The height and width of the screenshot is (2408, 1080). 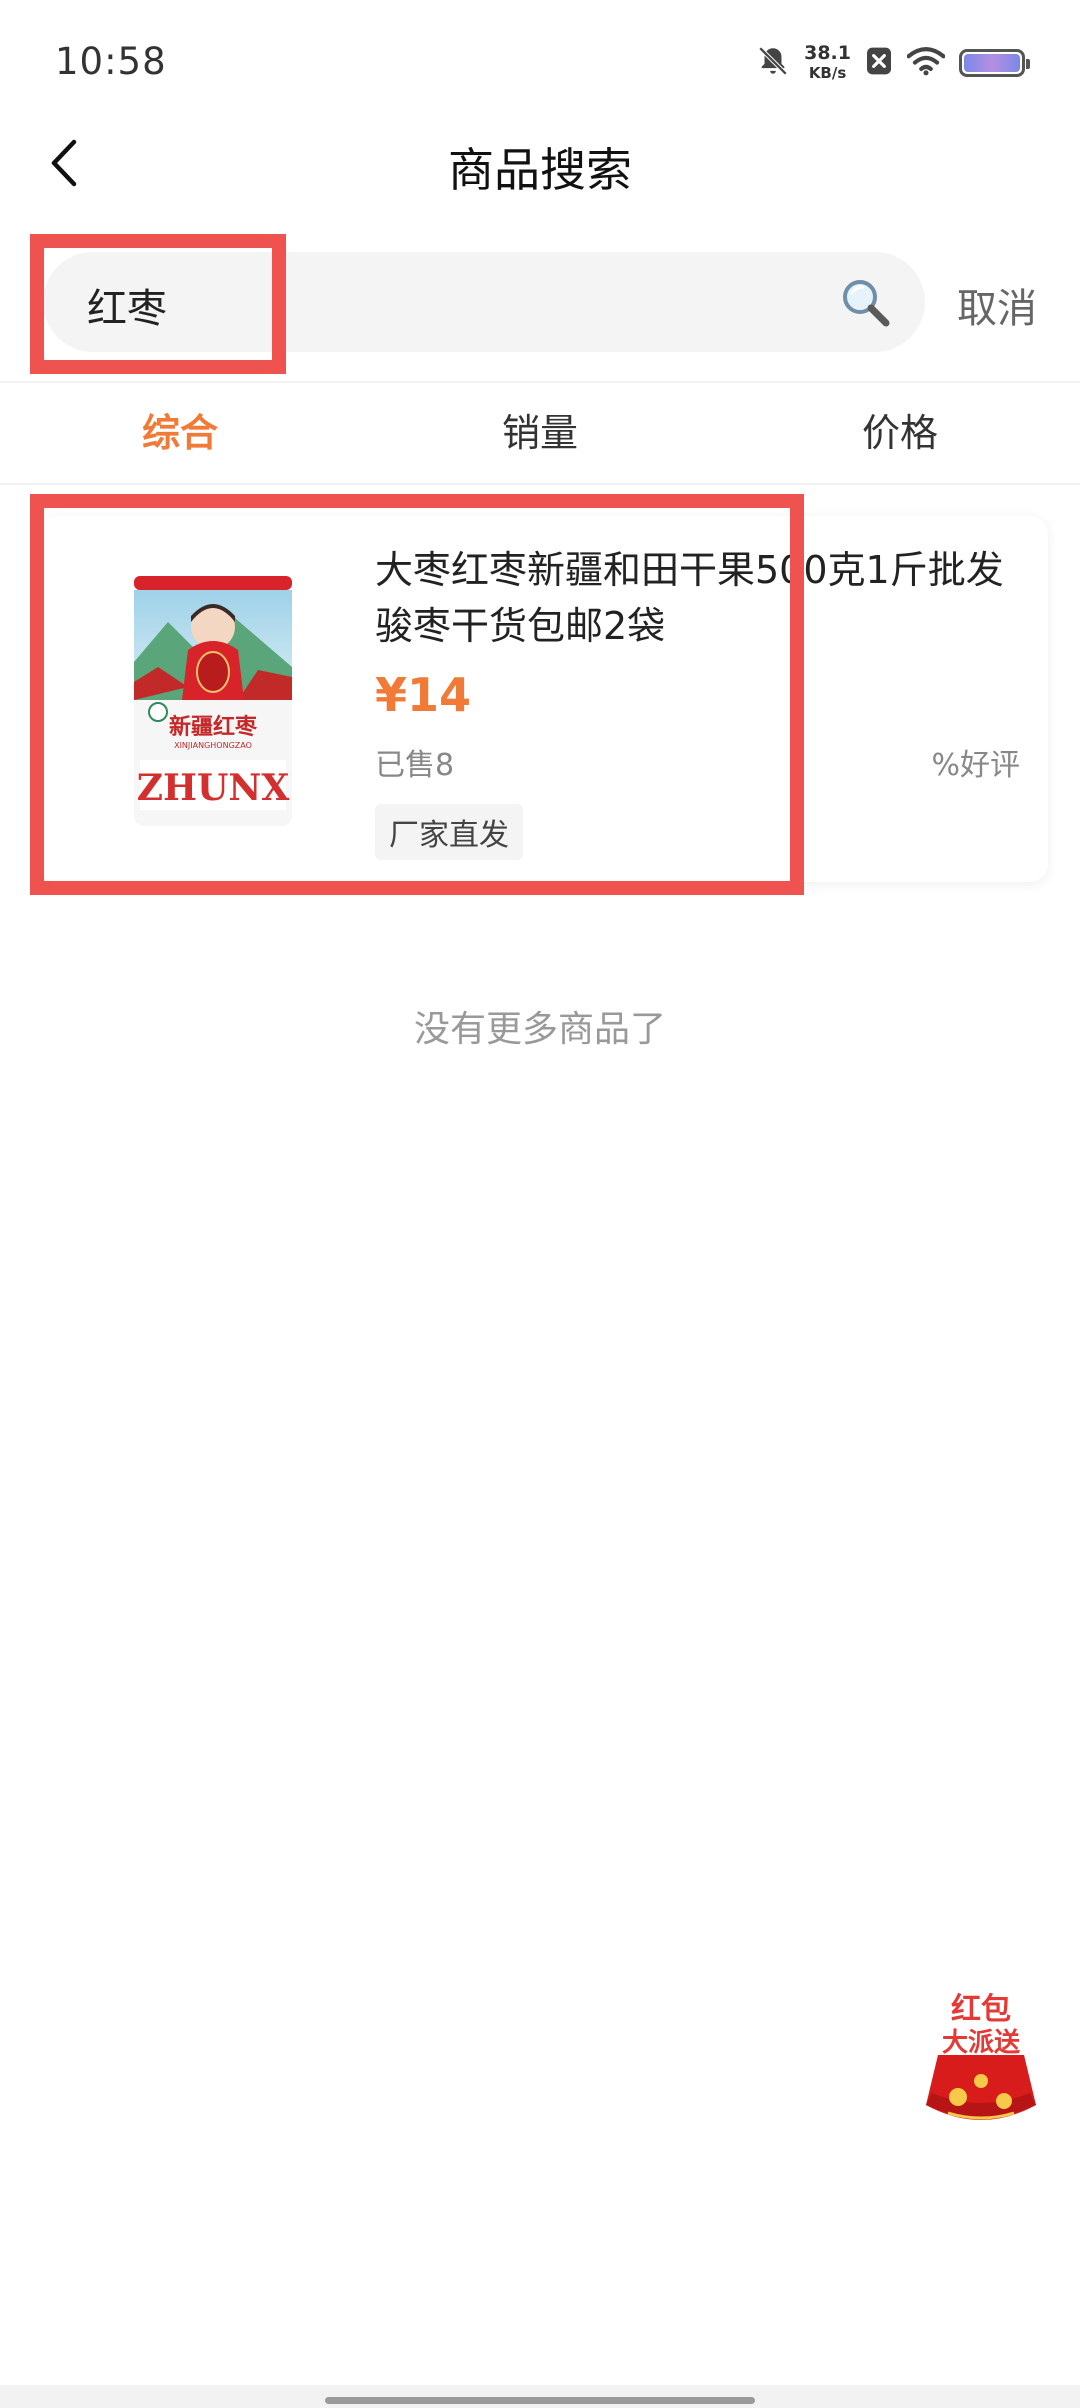 What do you see at coordinates (981, 2043) in the screenshot?
I see `red-packet-line2: 大派送` at bounding box center [981, 2043].